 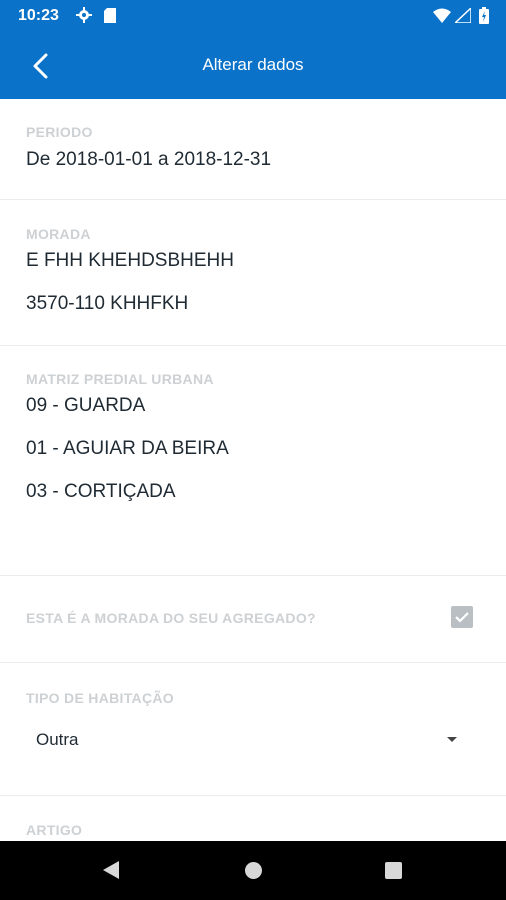 What do you see at coordinates (463, 15) in the screenshot?
I see `signal-icon` at bounding box center [463, 15].